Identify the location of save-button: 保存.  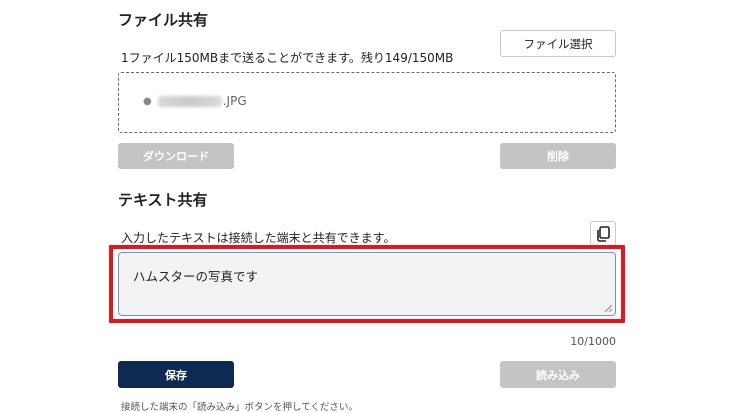
(176, 374).